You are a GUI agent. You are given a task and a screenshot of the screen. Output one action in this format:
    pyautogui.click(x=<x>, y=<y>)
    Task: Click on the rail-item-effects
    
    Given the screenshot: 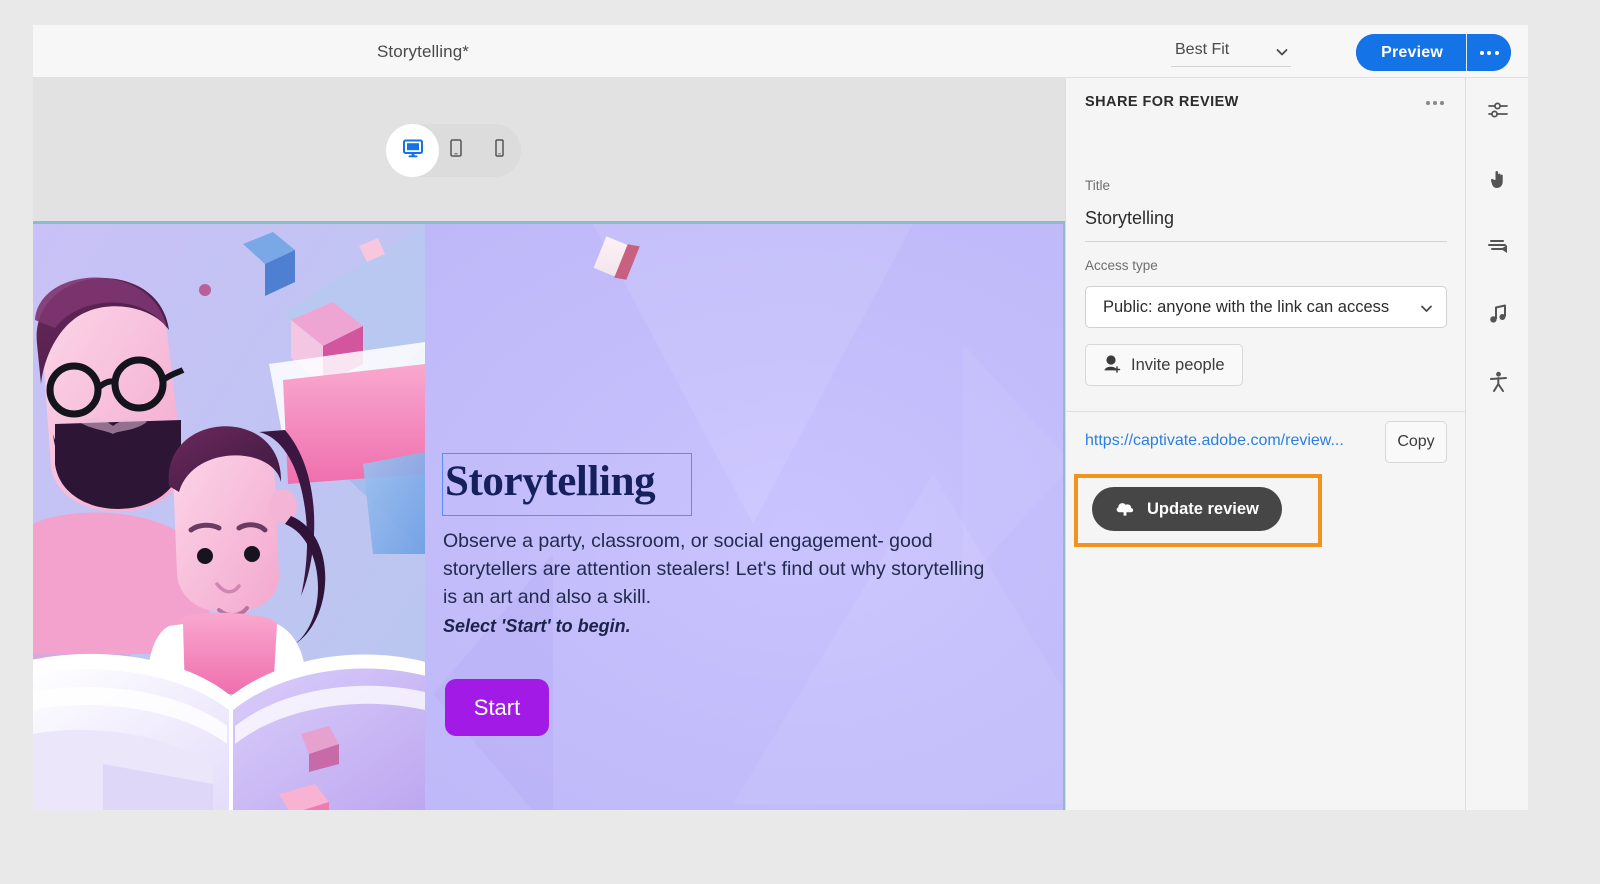 What is the action you would take?
    pyautogui.click(x=1498, y=248)
    